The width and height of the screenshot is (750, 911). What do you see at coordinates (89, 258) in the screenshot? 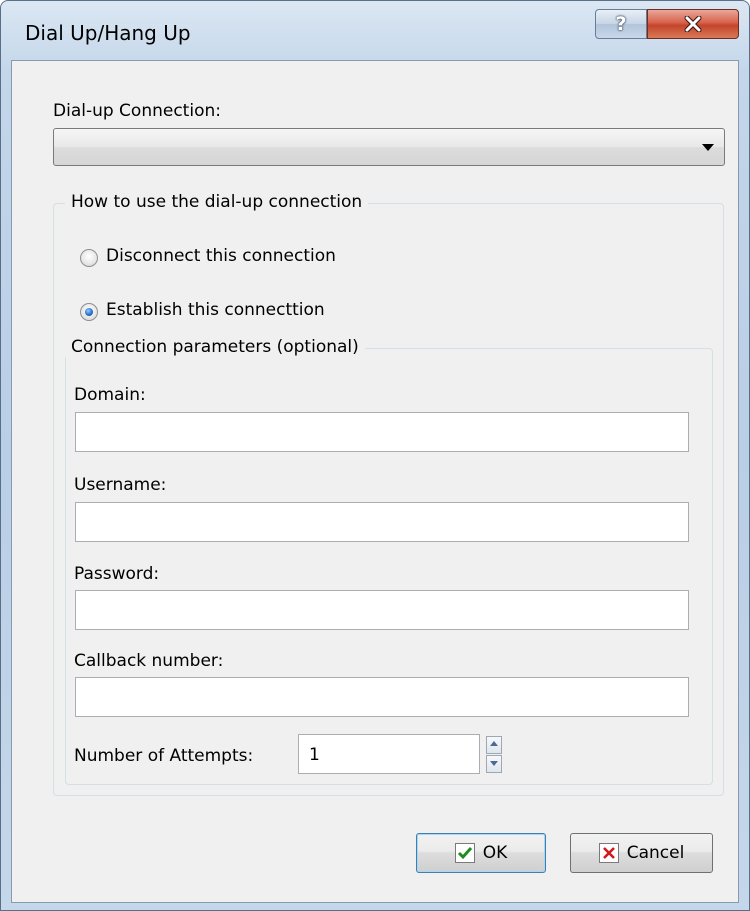
I see `disconnect-radio` at bounding box center [89, 258].